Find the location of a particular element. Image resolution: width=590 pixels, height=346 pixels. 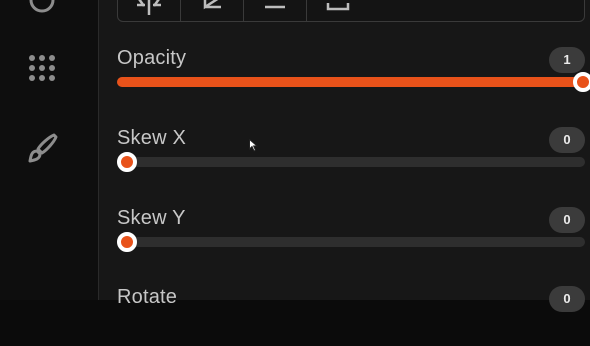

rotate-value-badge: 0 is located at coordinates (567, 299).